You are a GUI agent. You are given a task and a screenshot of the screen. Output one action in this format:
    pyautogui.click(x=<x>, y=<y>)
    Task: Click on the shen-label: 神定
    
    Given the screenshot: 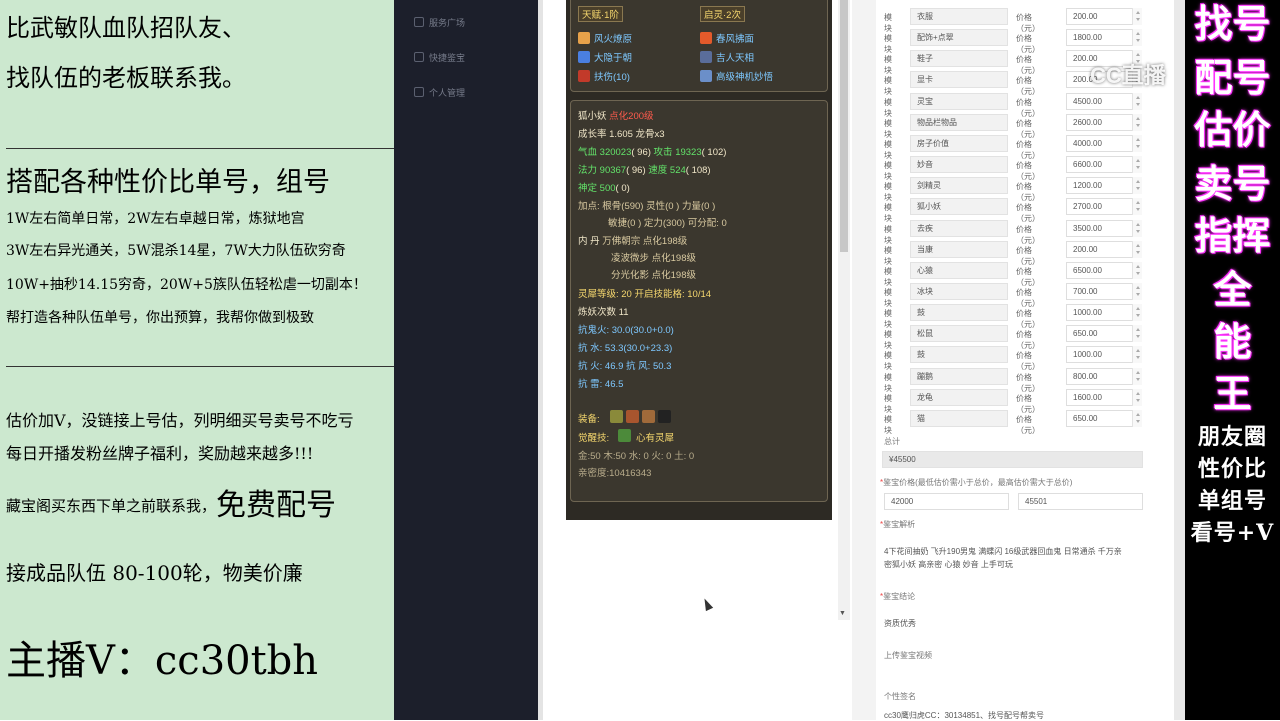 What is the action you would take?
    pyautogui.click(x=588, y=188)
    